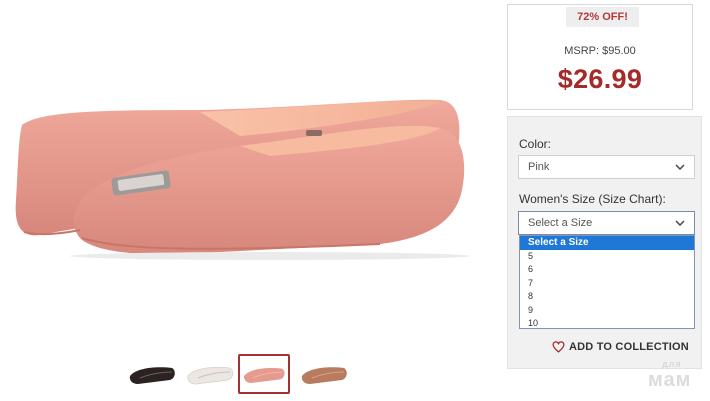 The width and height of the screenshot is (710, 401). I want to click on size-label: Women's Size (Size Chart):, so click(592, 199).